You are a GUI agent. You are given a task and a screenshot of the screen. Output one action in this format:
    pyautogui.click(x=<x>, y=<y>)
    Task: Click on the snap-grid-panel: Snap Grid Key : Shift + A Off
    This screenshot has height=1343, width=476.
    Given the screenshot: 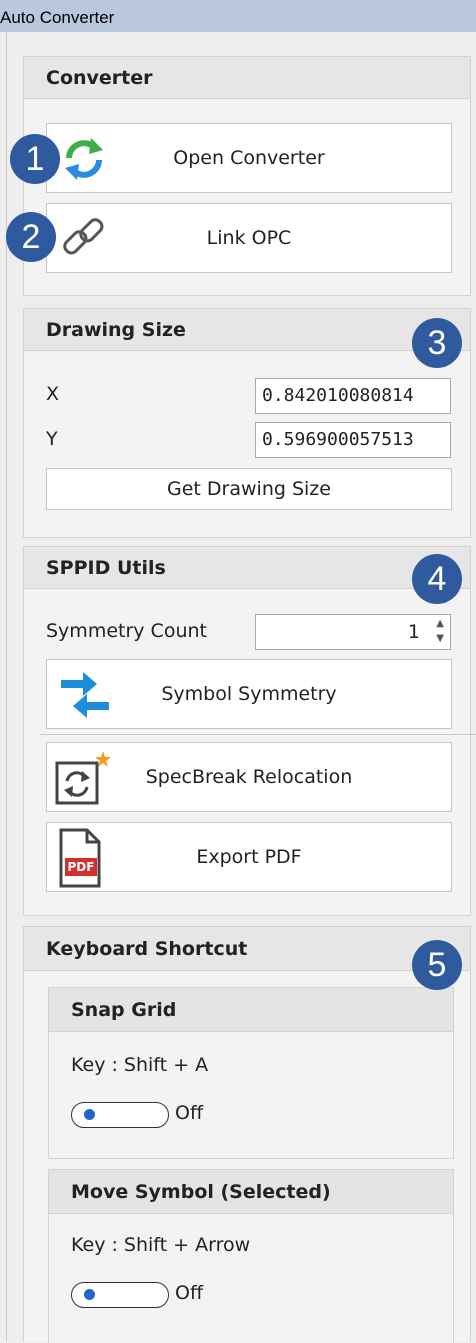 What is the action you would take?
    pyautogui.click(x=251, y=1073)
    